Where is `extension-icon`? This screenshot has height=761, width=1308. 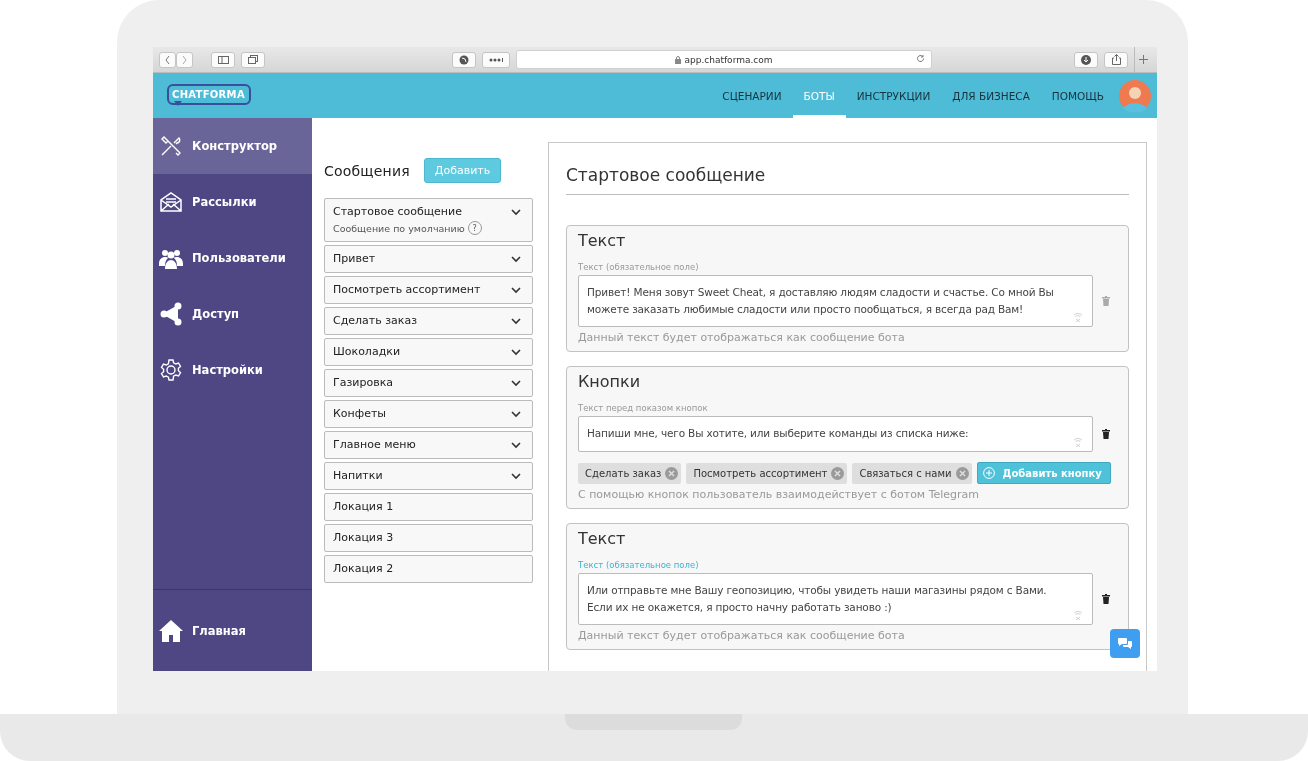
extension-icon is located at coordinates (464, 59).